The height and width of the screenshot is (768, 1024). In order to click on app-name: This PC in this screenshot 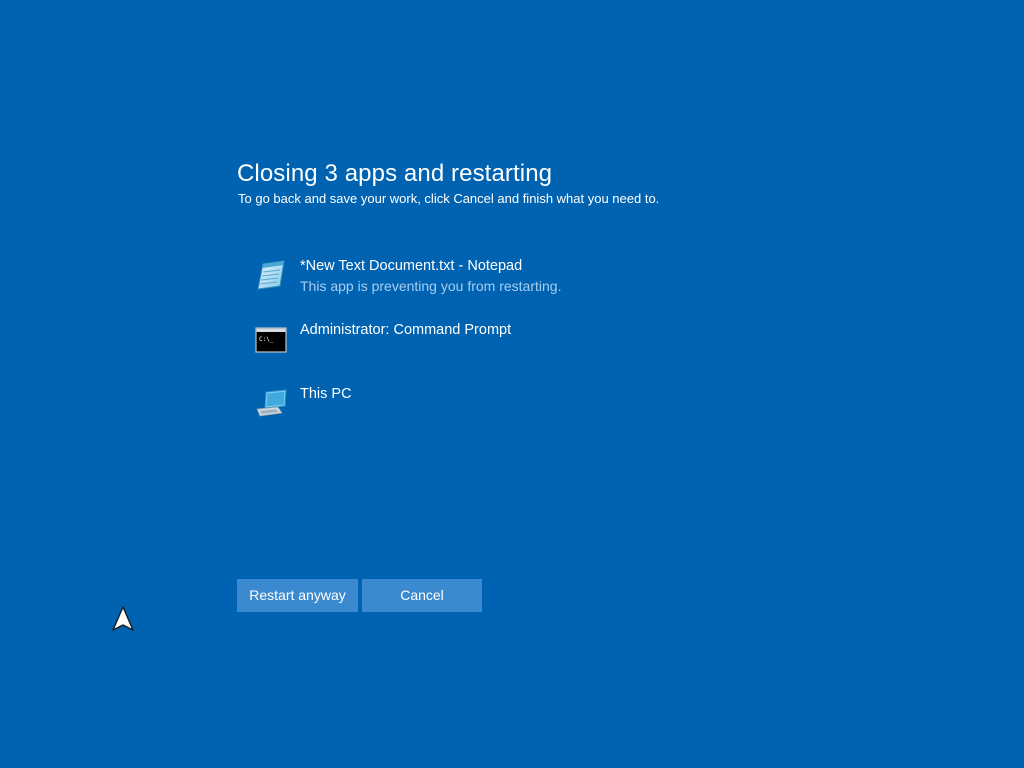, I will do `click(326, 394)`.